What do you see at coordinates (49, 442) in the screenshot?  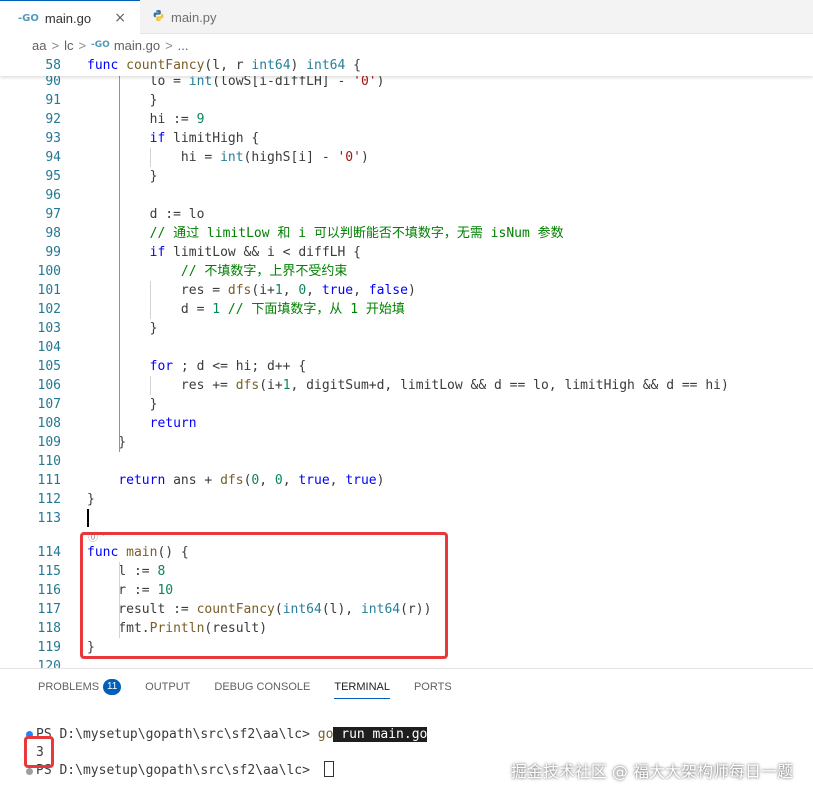 I see `line-number: 109` at bounding box center [49, 442].